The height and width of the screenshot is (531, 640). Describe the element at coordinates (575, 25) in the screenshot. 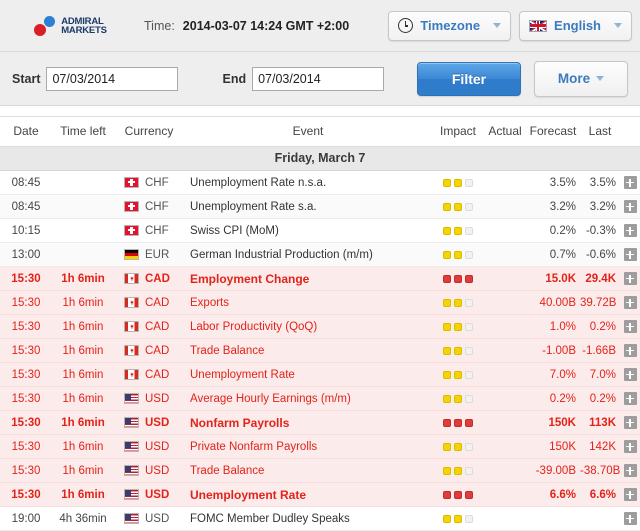

I see `language-dropdown: English` at that location.